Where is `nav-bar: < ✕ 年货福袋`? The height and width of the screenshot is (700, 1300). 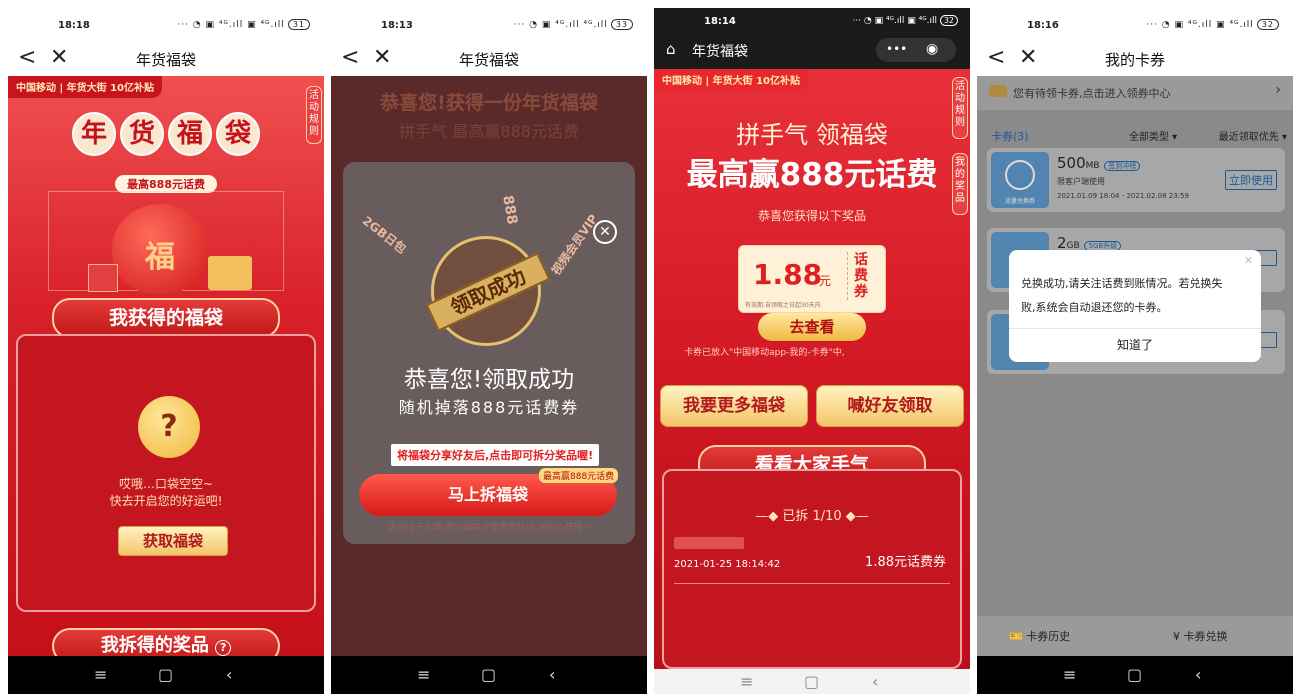 nav-bar: < ✕ 年货福袋 is located at coordinates (166, 60).